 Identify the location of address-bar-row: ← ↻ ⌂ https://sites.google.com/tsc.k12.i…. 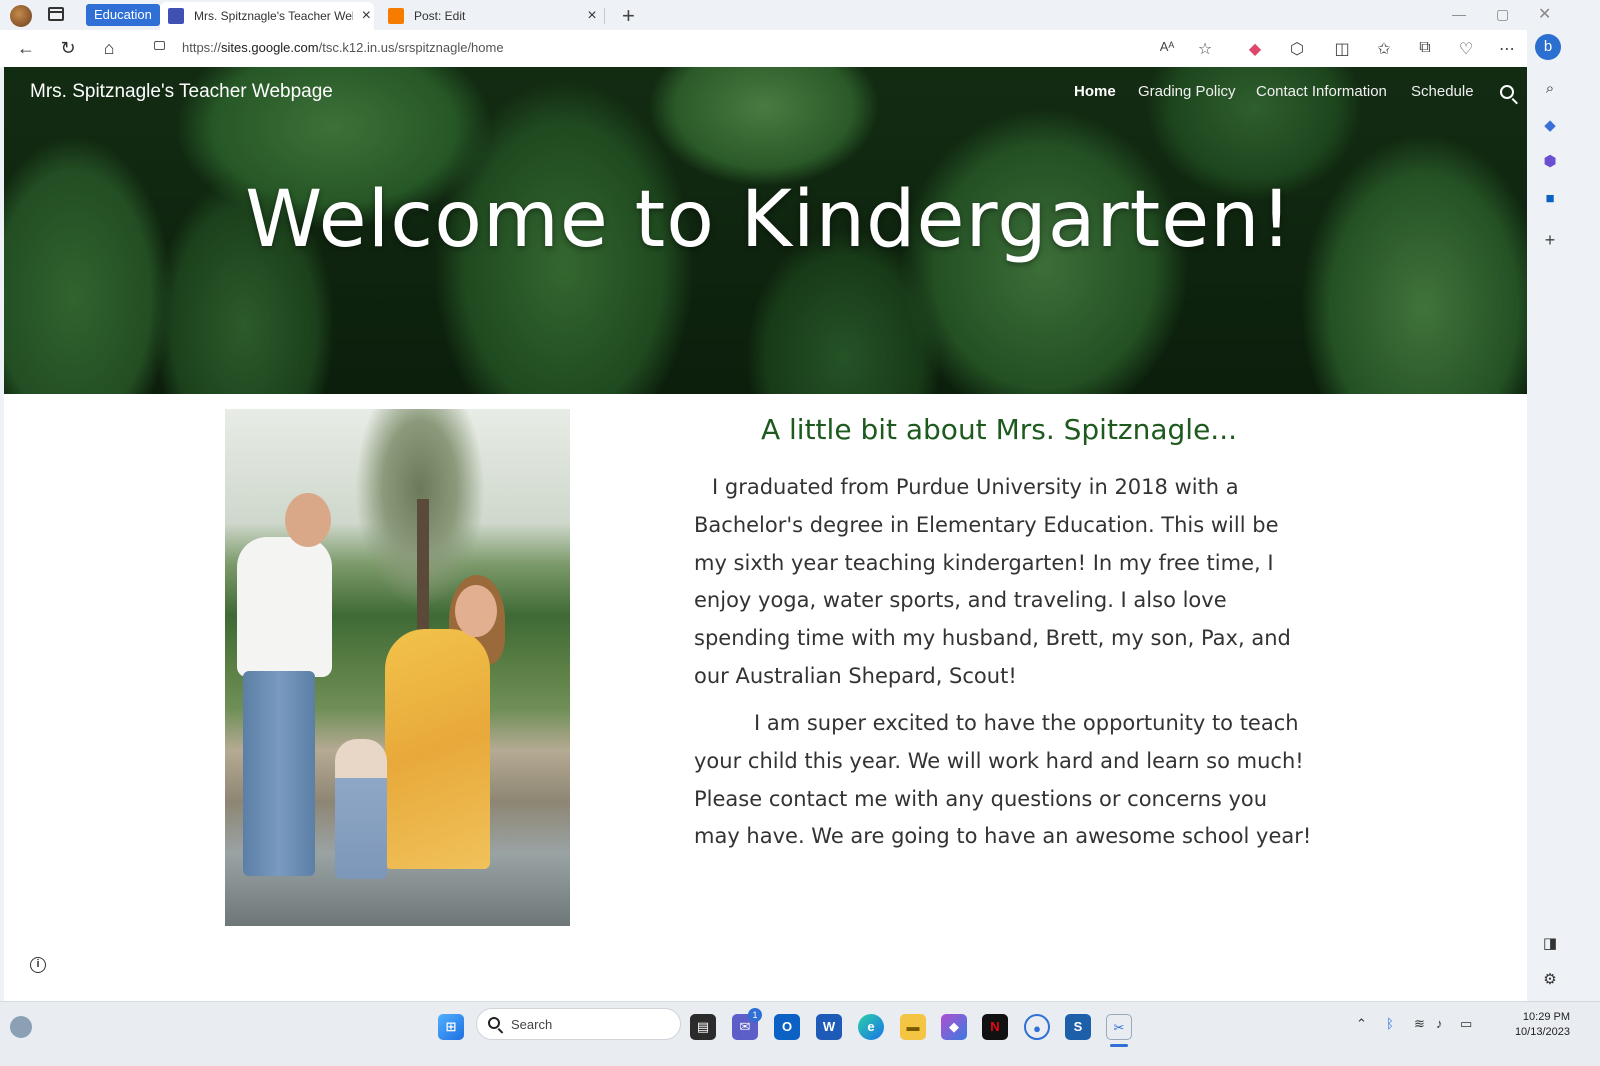
(800, 48).